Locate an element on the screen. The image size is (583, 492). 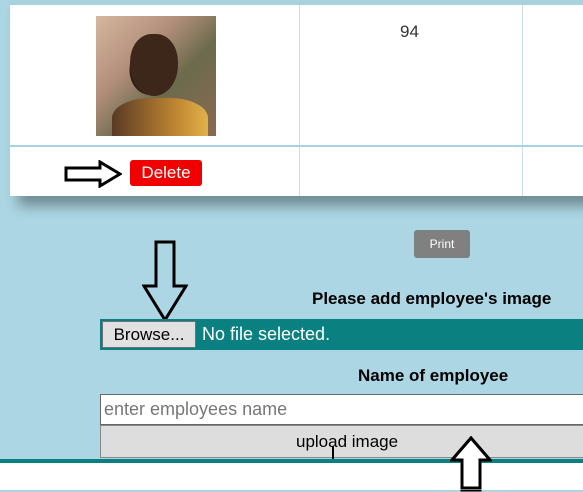
file-status-text: No file selected. is located at coordinates (266, 334).